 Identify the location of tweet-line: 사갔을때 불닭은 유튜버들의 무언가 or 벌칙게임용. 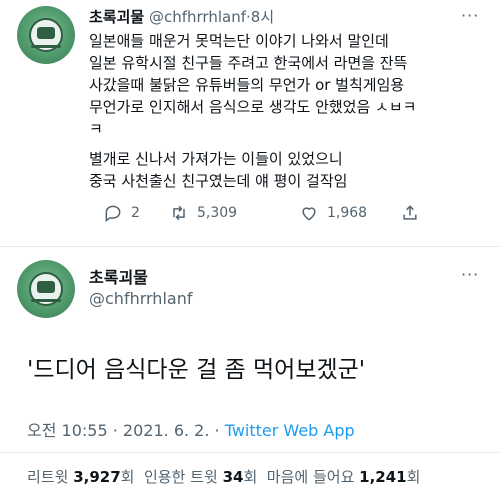
(247, 85).